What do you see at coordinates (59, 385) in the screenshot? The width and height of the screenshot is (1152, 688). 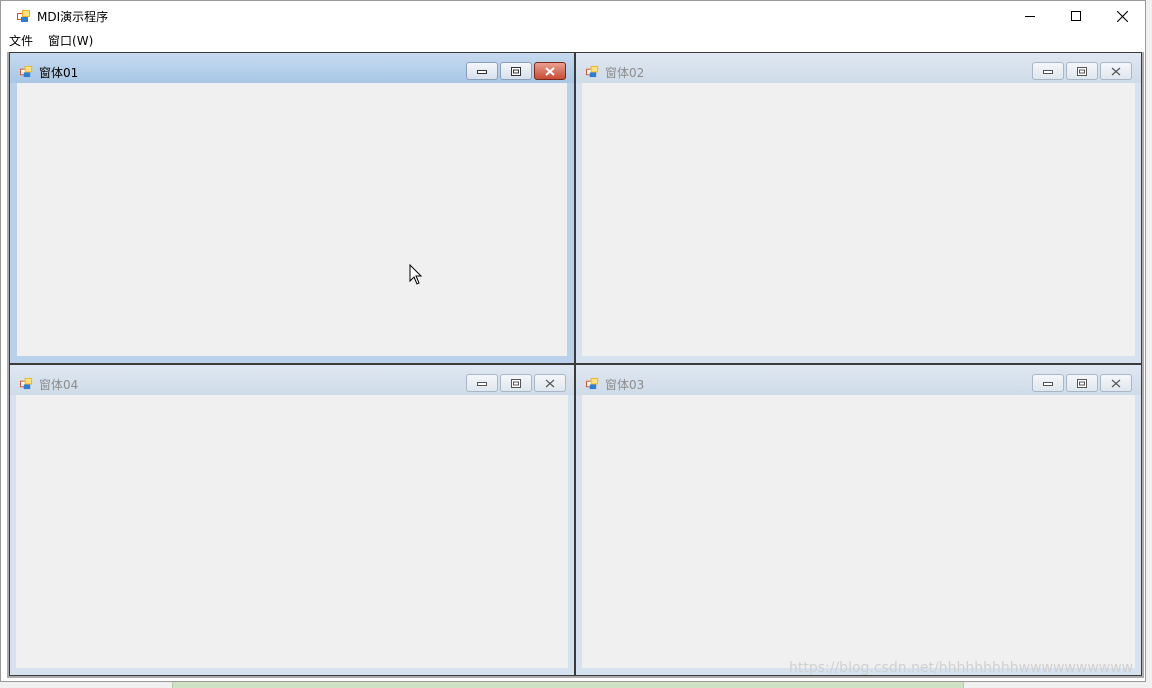 I see `child-title: 窗体04` at bounding box center [59, 385].